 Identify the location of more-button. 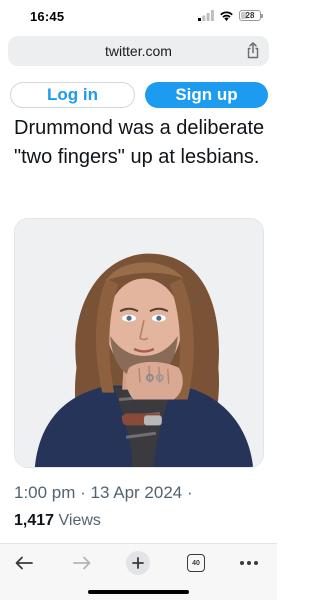
(249, 563).